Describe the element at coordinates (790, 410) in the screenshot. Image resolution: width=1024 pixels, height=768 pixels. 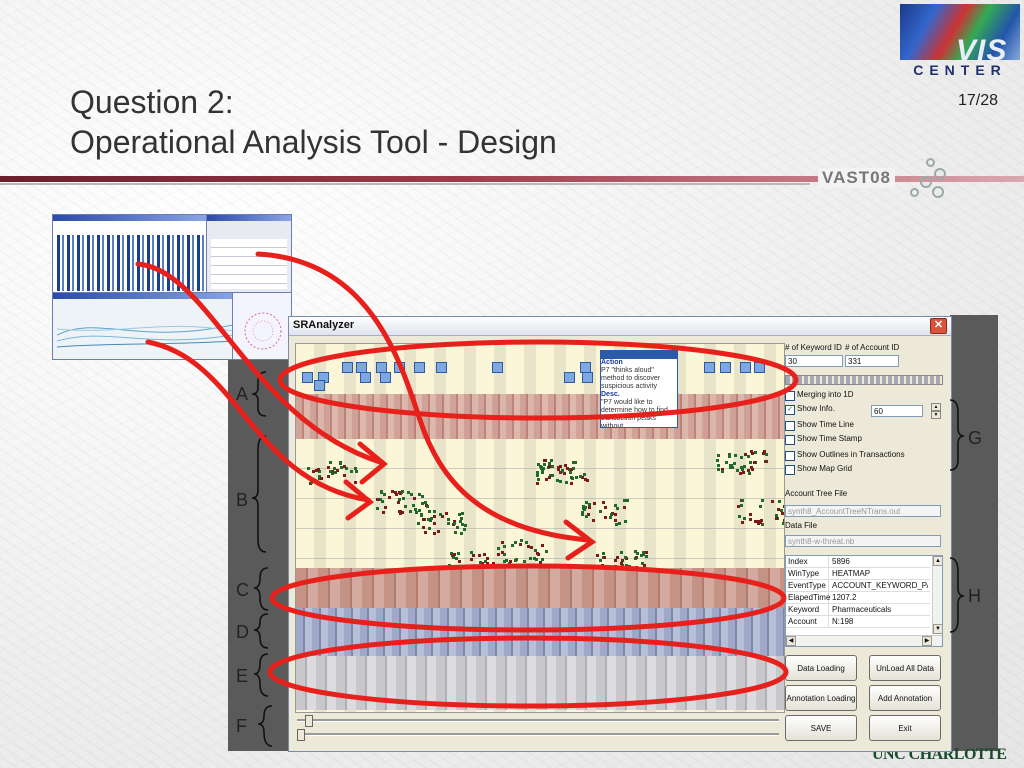
I see `checkbox-show-info: ✓` at that location.